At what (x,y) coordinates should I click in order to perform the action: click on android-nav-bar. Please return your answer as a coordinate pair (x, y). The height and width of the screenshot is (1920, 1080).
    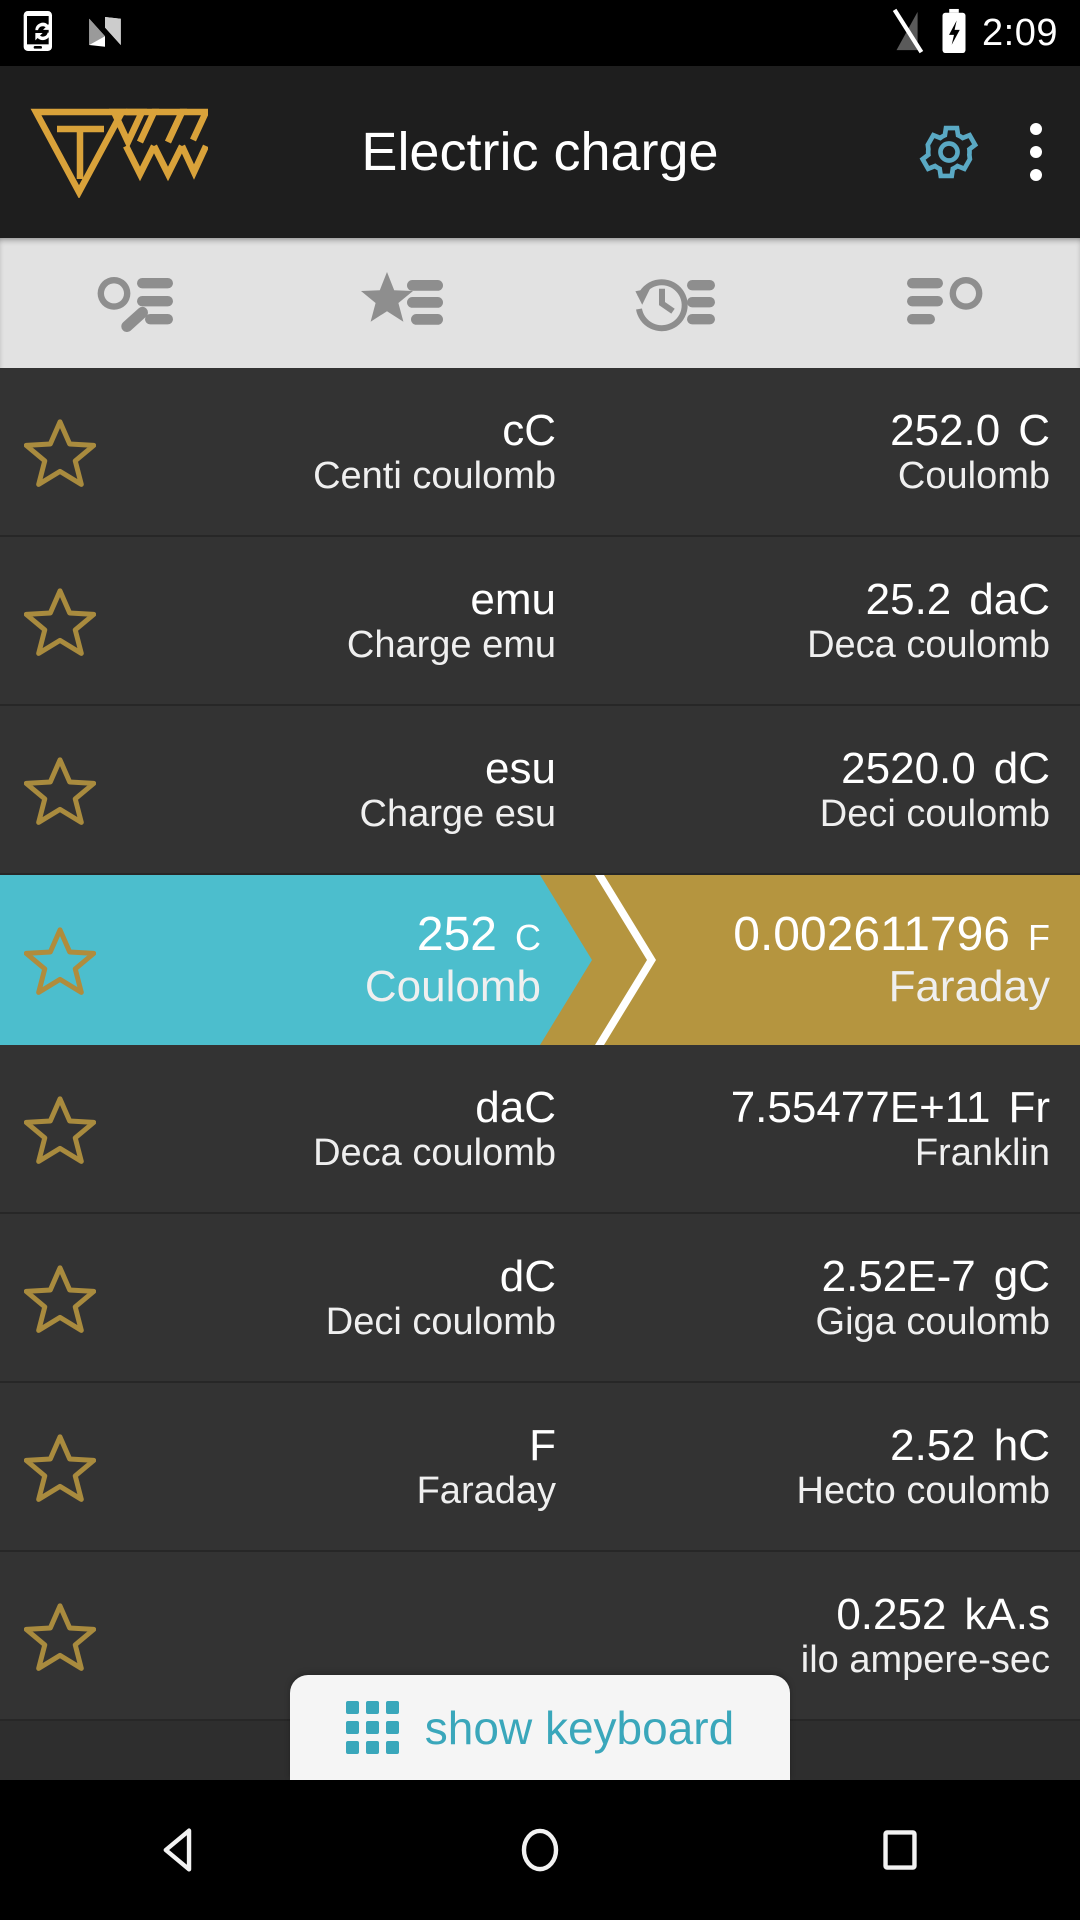
    Looking at the image, I should click on (540, 1850).